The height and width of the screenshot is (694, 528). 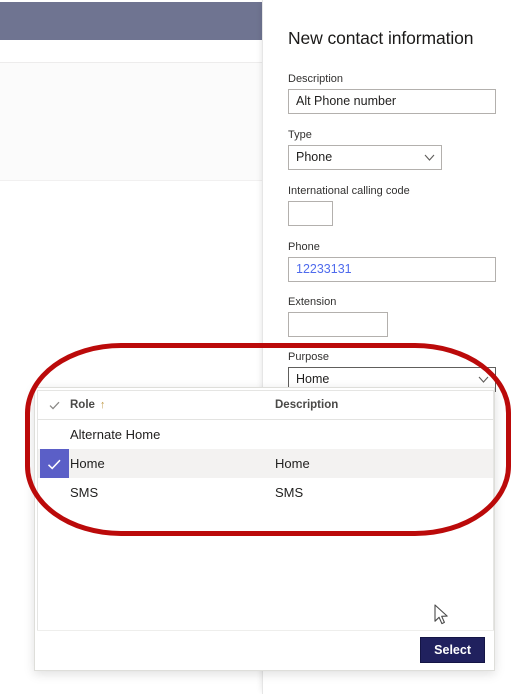 I want to click on label-international-calling-code: International calling code, so click(x=349, y=191).